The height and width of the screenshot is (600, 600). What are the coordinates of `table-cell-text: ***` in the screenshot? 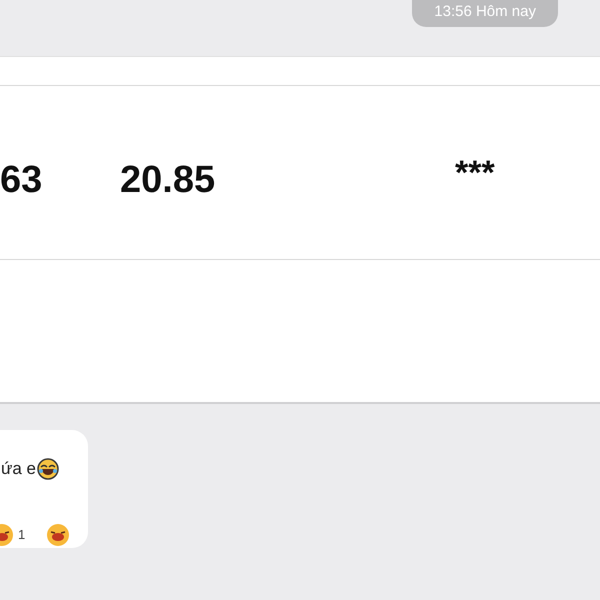 It's located at (475, 173).